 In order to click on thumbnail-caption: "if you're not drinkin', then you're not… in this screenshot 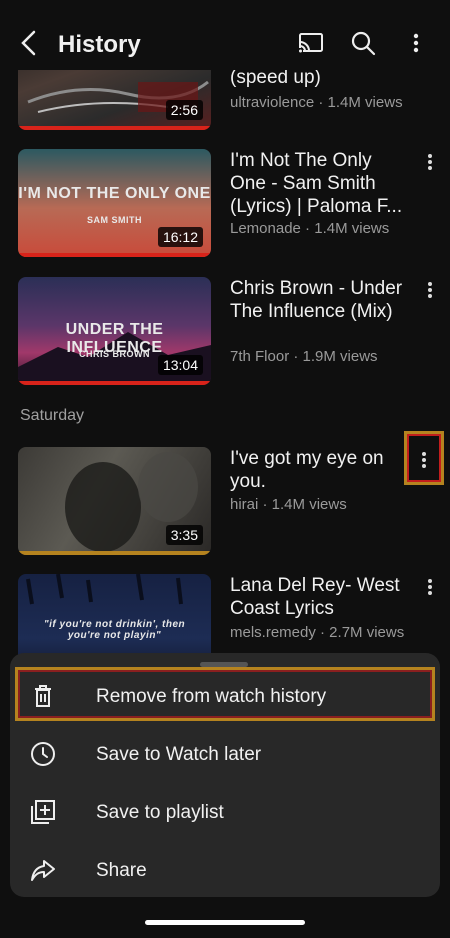, I will do `click(114, 630)`.